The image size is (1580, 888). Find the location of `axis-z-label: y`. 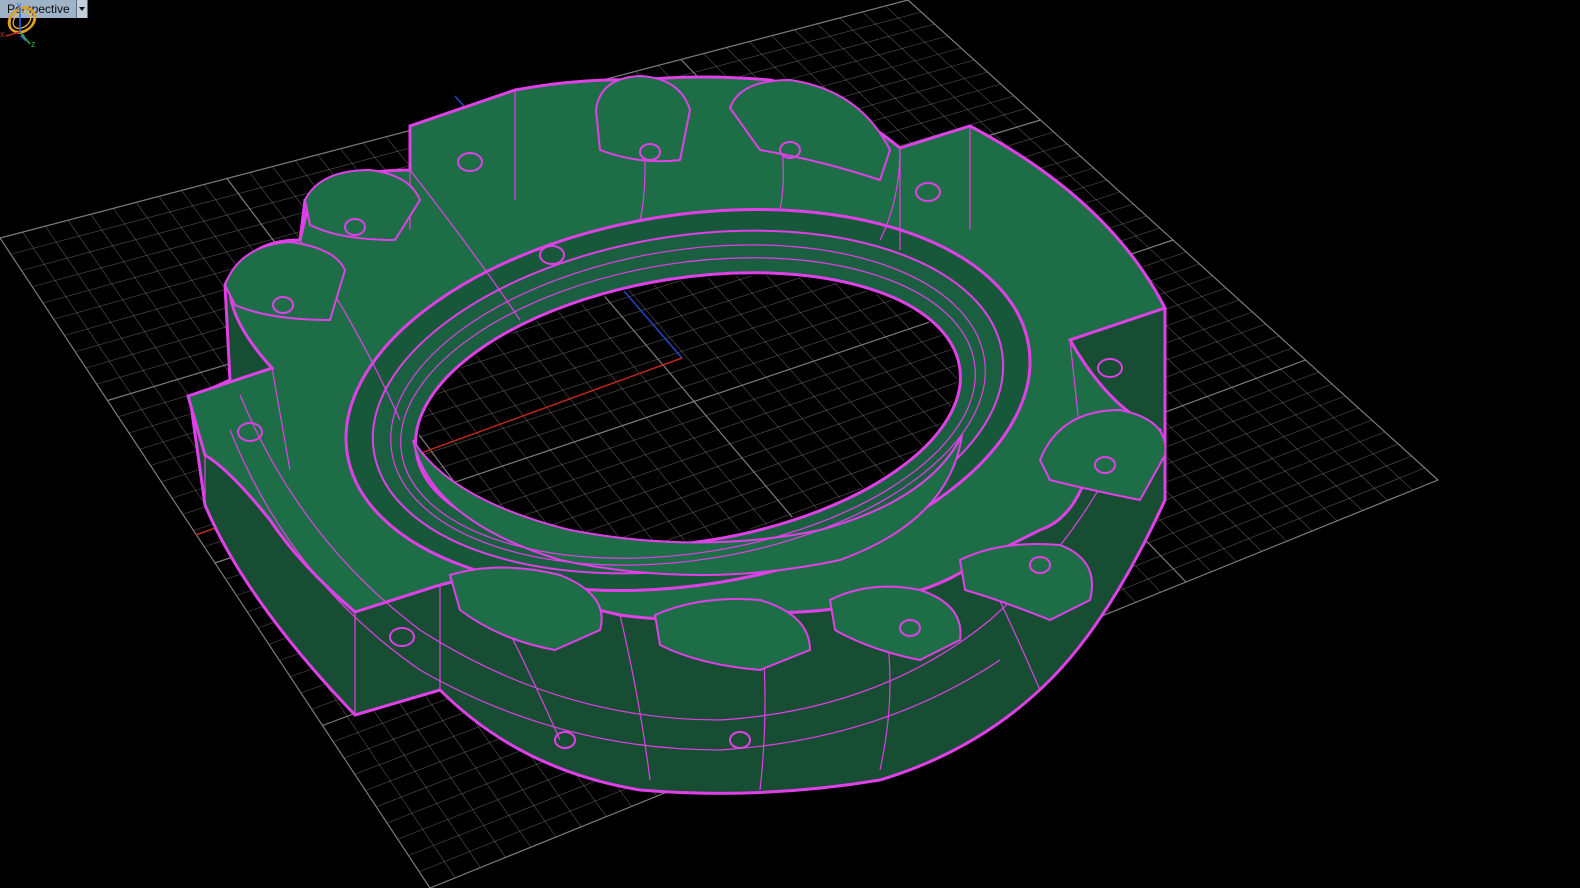

axis-z-label: y is located at coordinates (19, 5).